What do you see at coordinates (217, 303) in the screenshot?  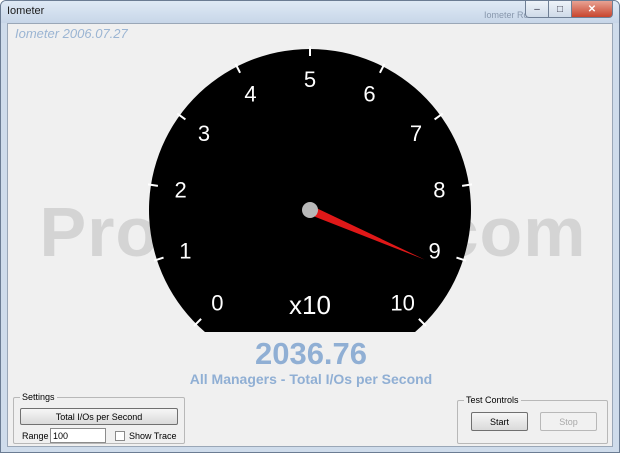 I see `gauge-tick-label: 0` at bounding box center [217, 303].